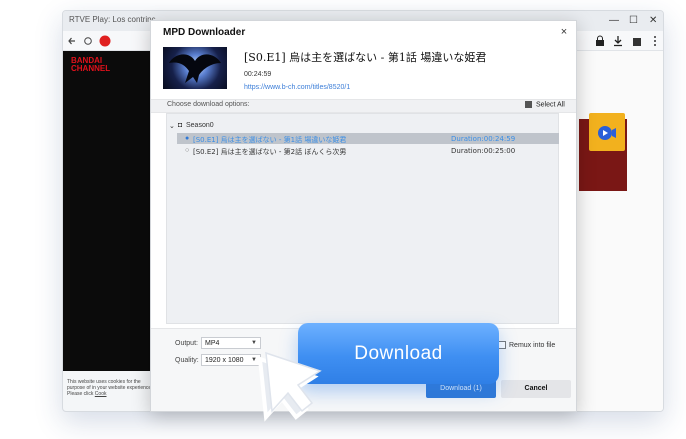  I want to click on maximize-icon: ☐, so click(633, 20).